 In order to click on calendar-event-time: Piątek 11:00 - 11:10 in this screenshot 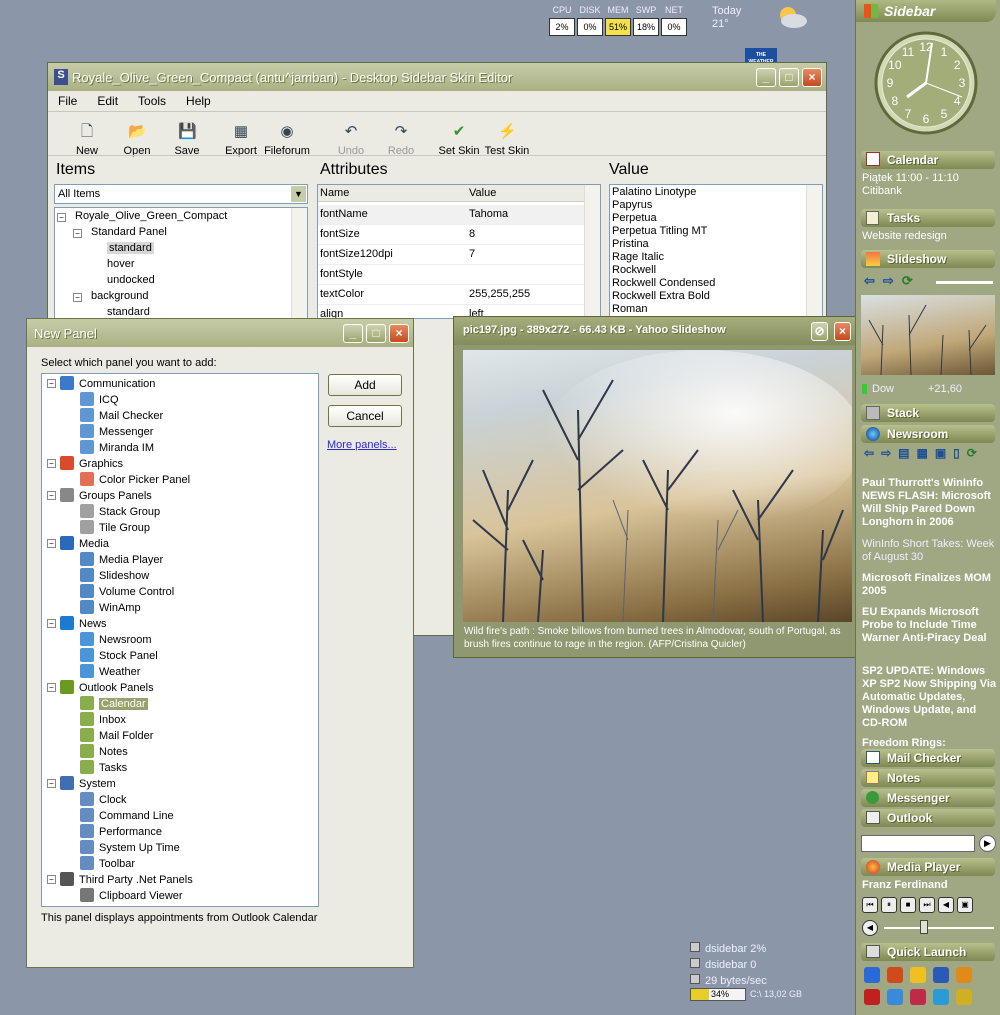, I will do `click(930, 178)`.